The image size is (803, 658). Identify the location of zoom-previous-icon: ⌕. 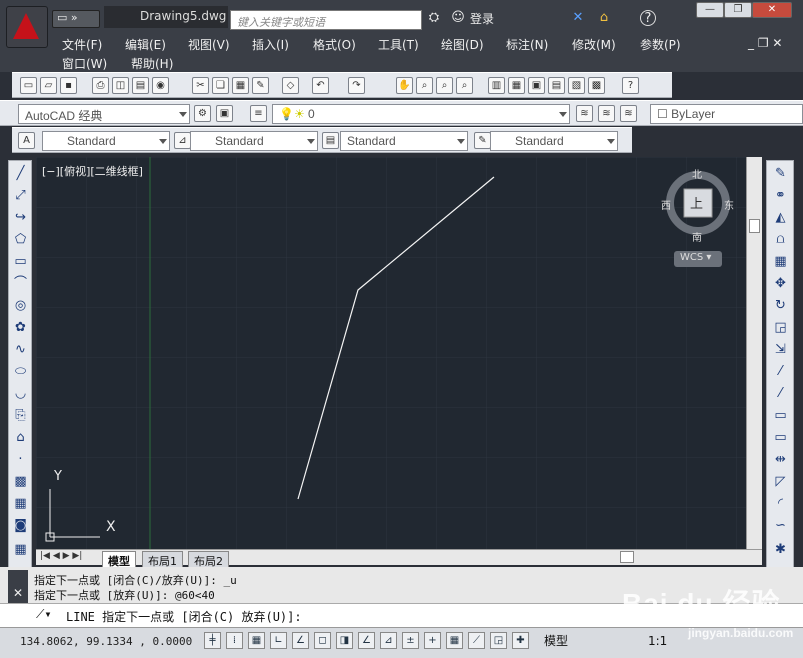
(464, 85).